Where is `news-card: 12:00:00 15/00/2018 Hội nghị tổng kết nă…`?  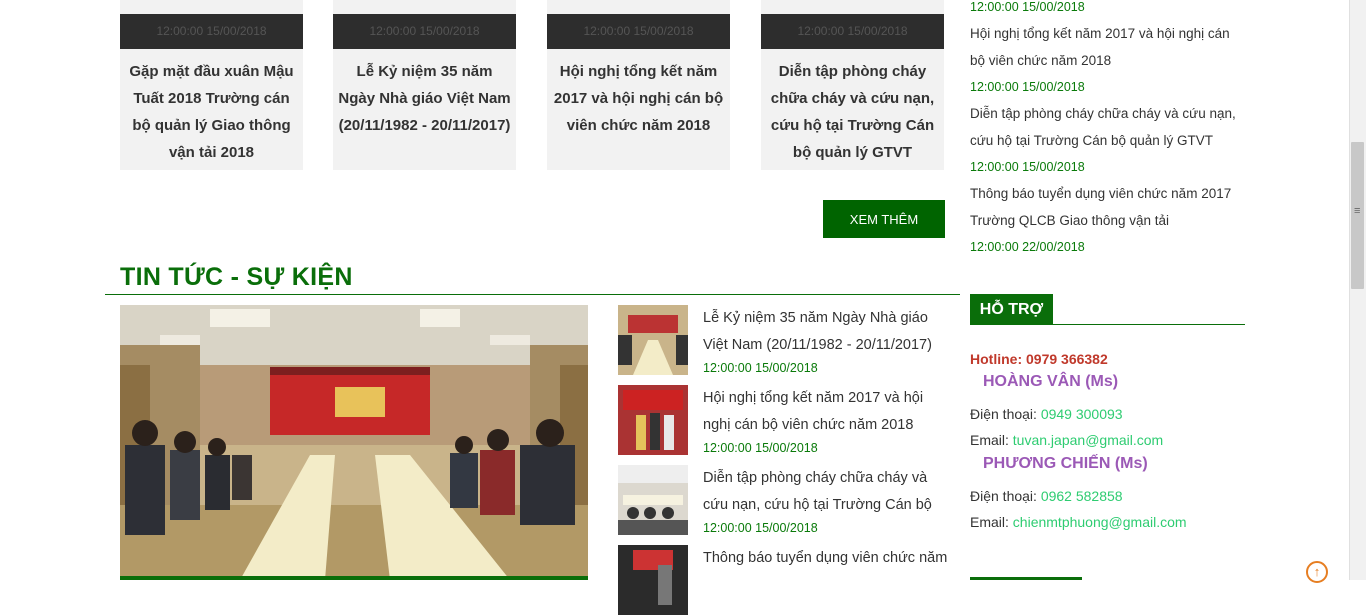 news-card: 12:00:00 15/00/2018 Hội nghị tổng kết nă… is located at coordinates (638, 85).